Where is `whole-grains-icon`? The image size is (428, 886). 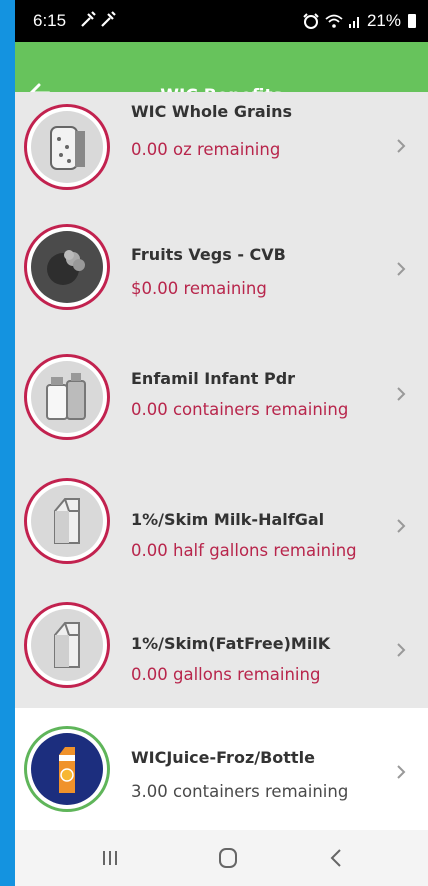
whole-grains-icon is located at coordinates (67, 147).